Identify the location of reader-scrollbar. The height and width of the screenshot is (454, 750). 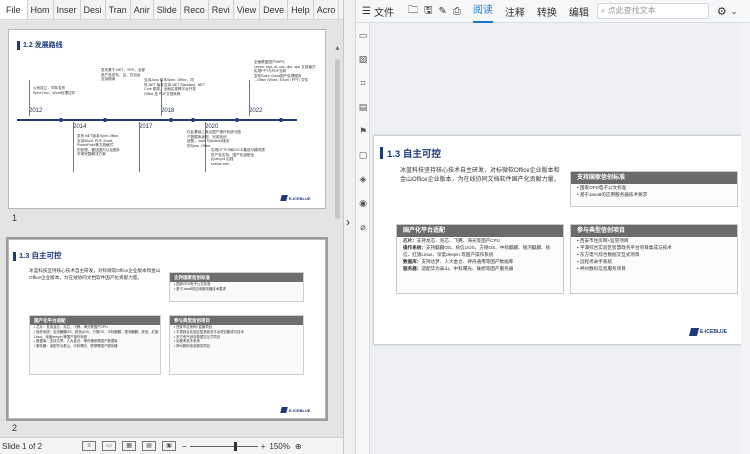
(745, 238).